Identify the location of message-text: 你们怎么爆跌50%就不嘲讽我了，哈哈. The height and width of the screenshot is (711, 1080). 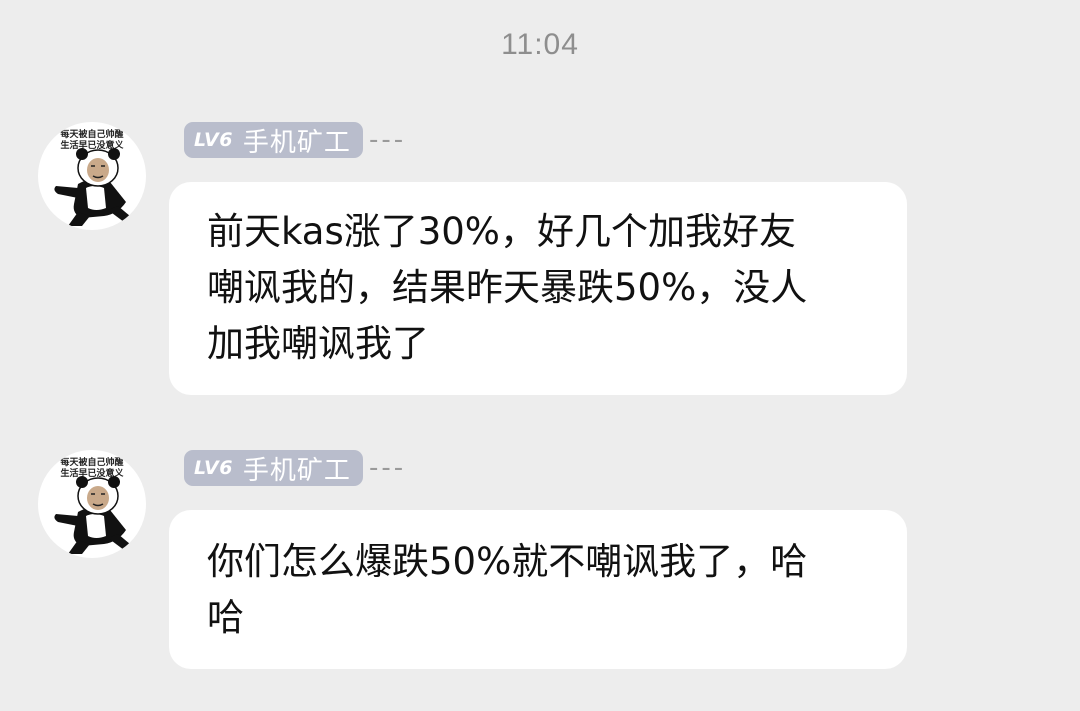
(507, 589).